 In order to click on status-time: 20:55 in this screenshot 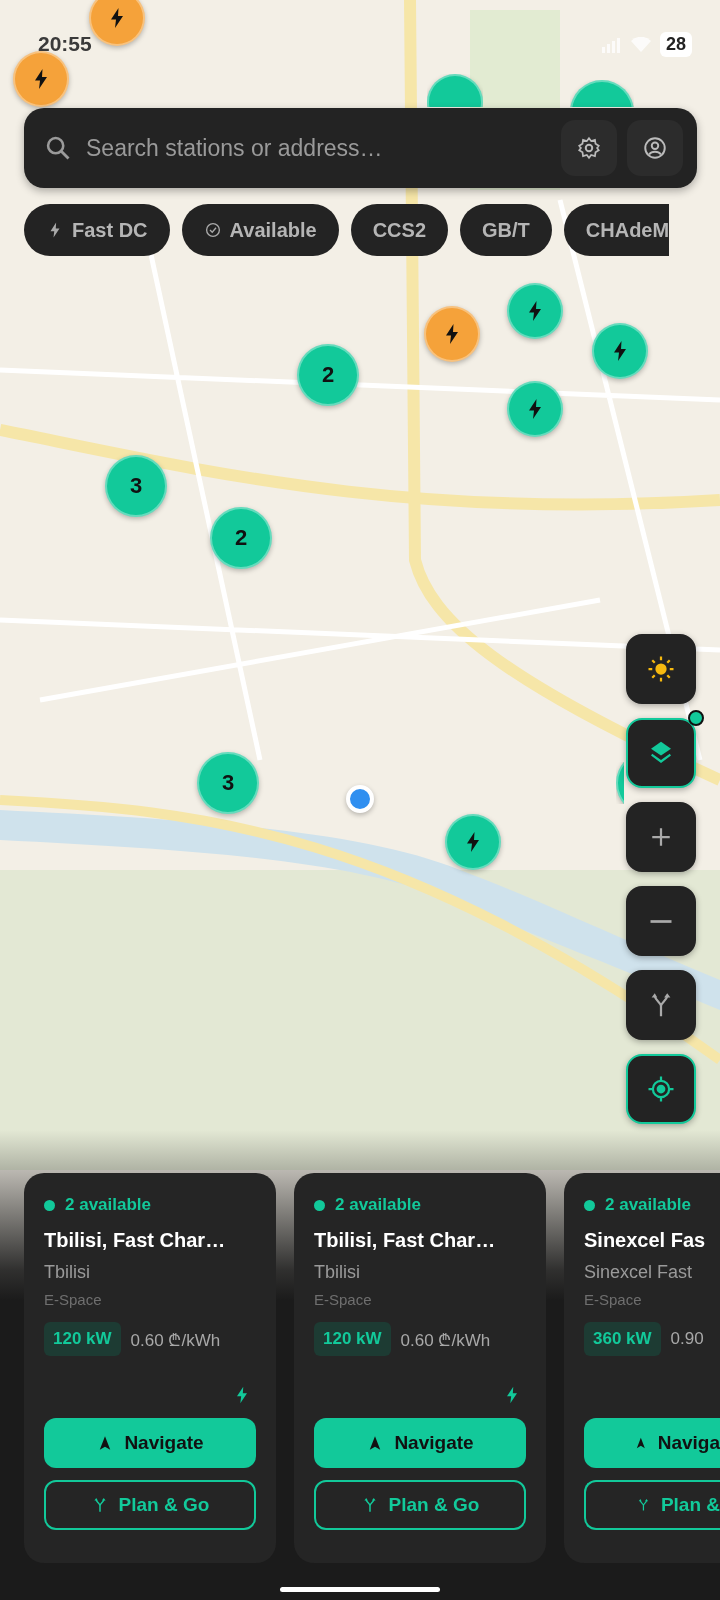, I will do `click(65, 44)`.